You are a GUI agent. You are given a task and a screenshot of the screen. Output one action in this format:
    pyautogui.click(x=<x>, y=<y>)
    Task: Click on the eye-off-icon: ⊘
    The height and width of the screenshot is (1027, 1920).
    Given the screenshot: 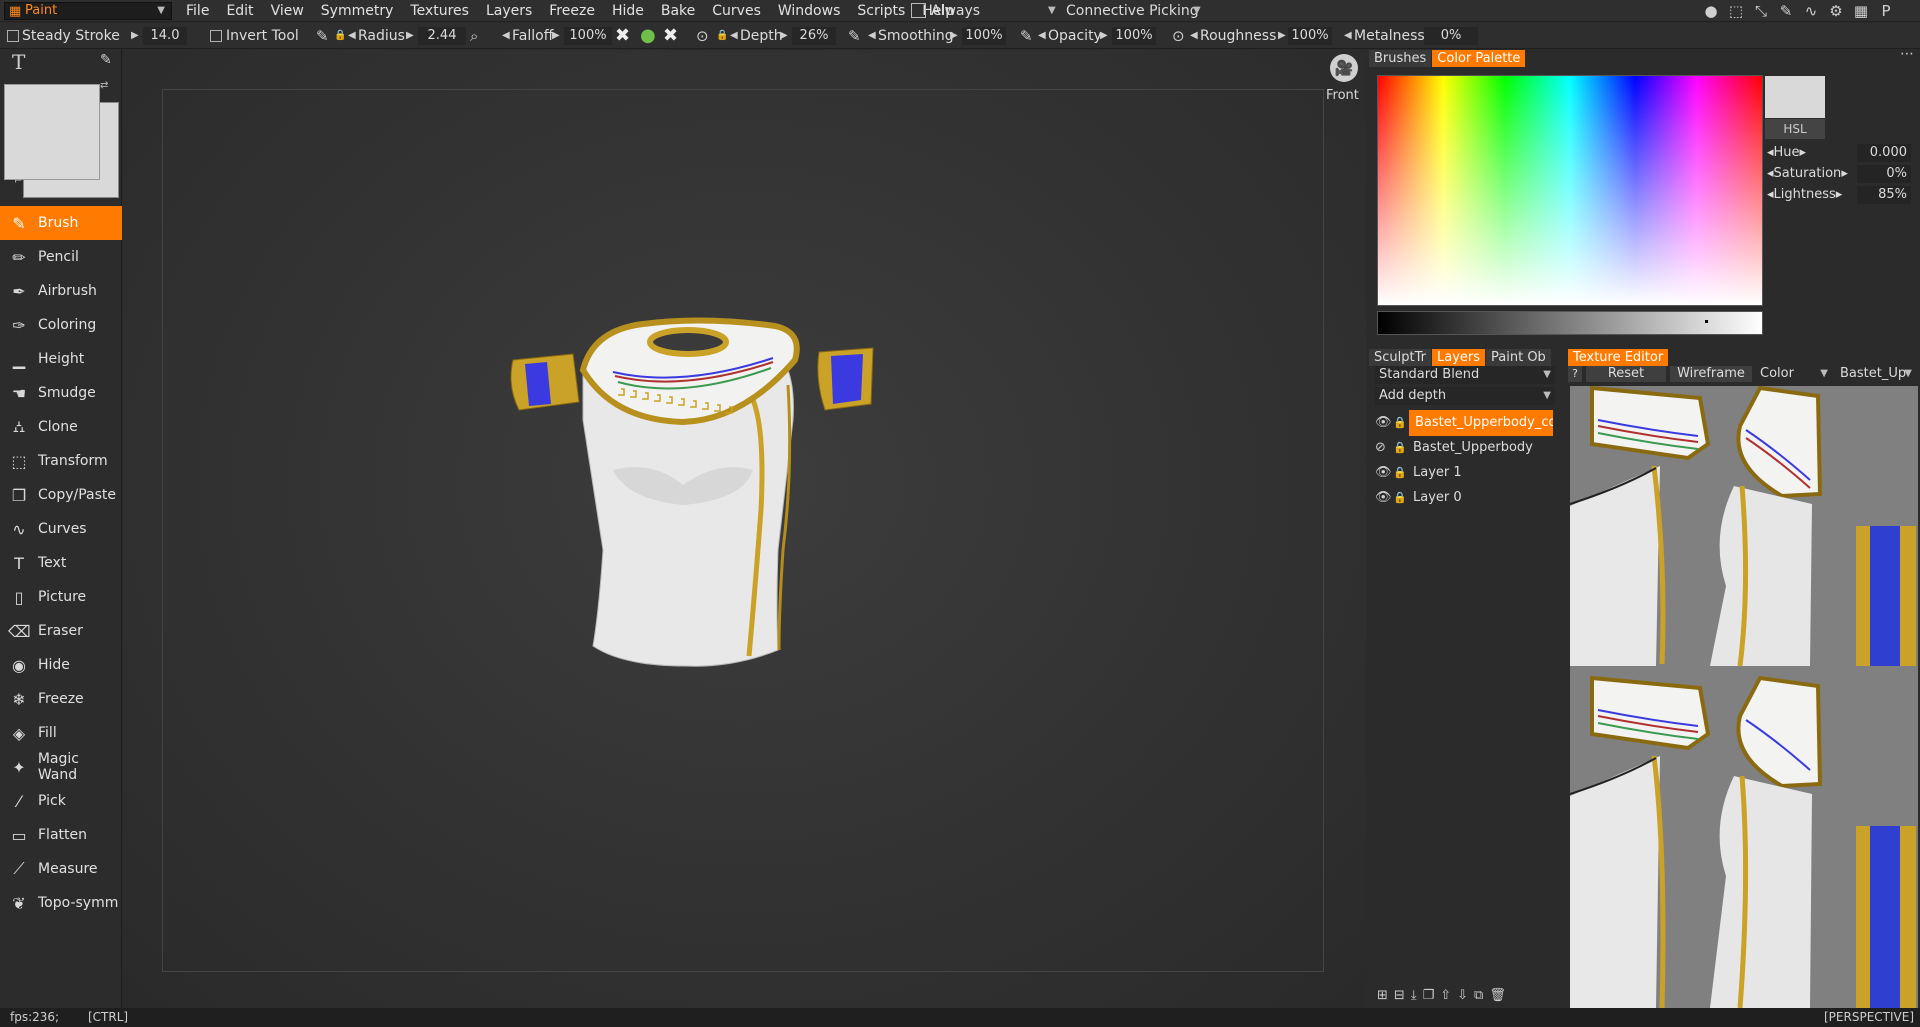 What is the action you would take?
    pyautogui.click(x=1380, y=448)
    